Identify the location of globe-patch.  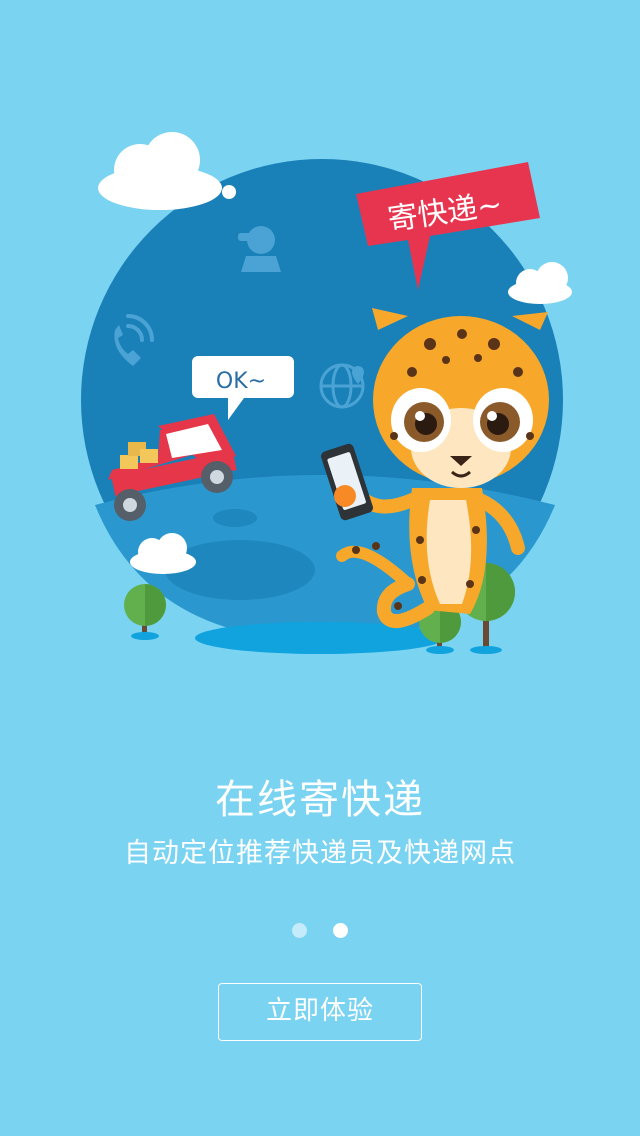
(235, 518).